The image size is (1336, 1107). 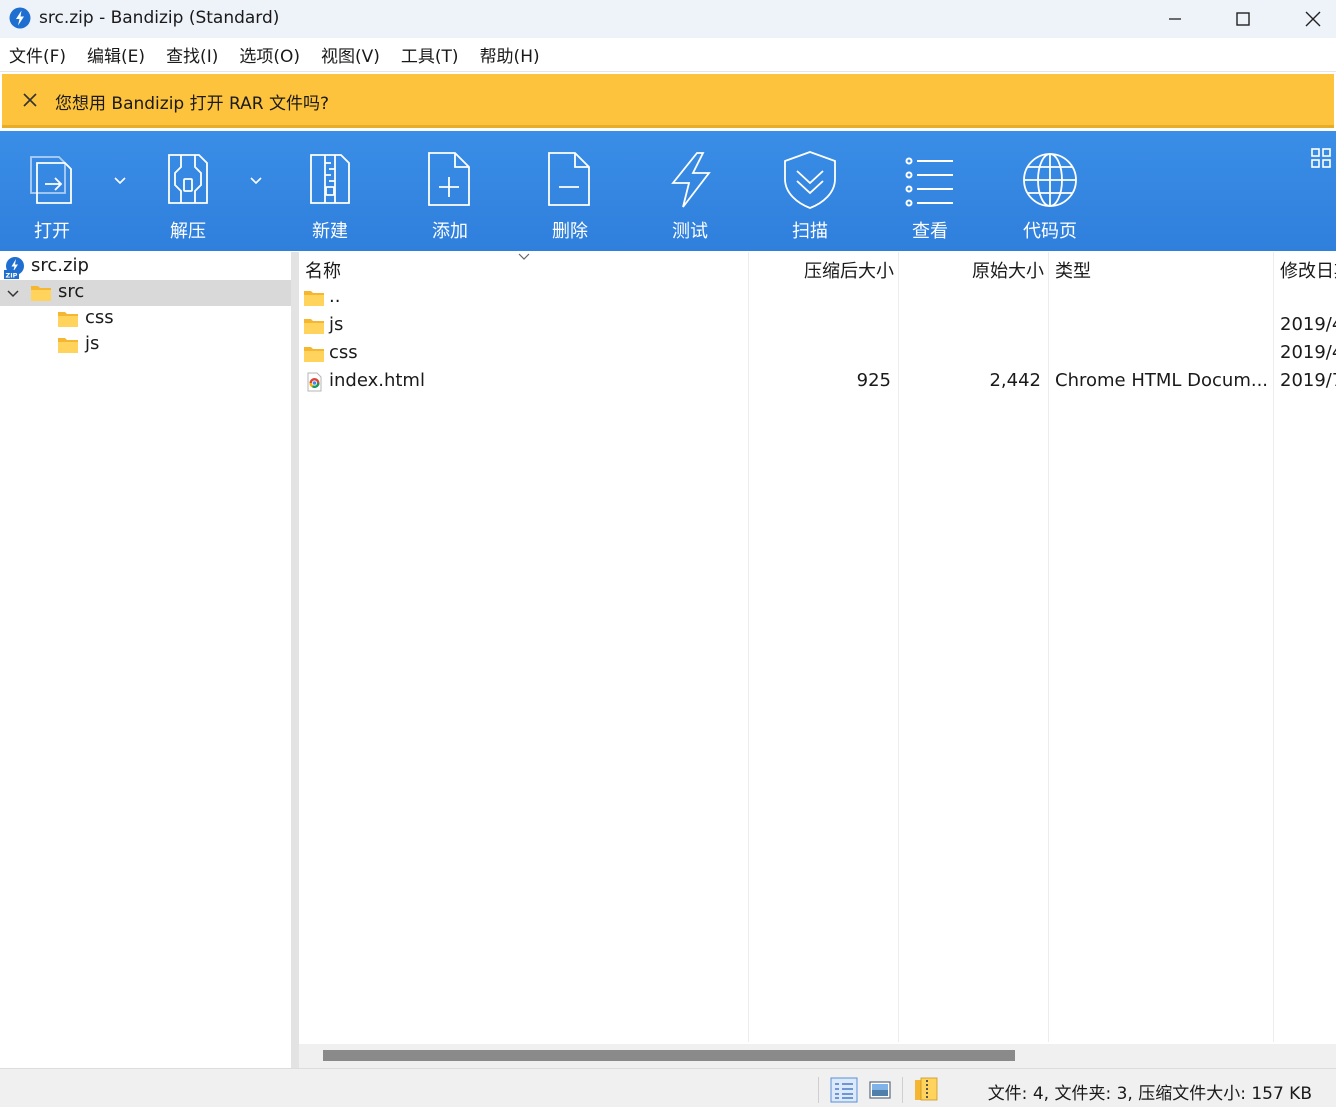 What do you see at coordinates (13, 293) in the screenshot?
I see `chevron-down-icon` at bounding box center [13, 293].